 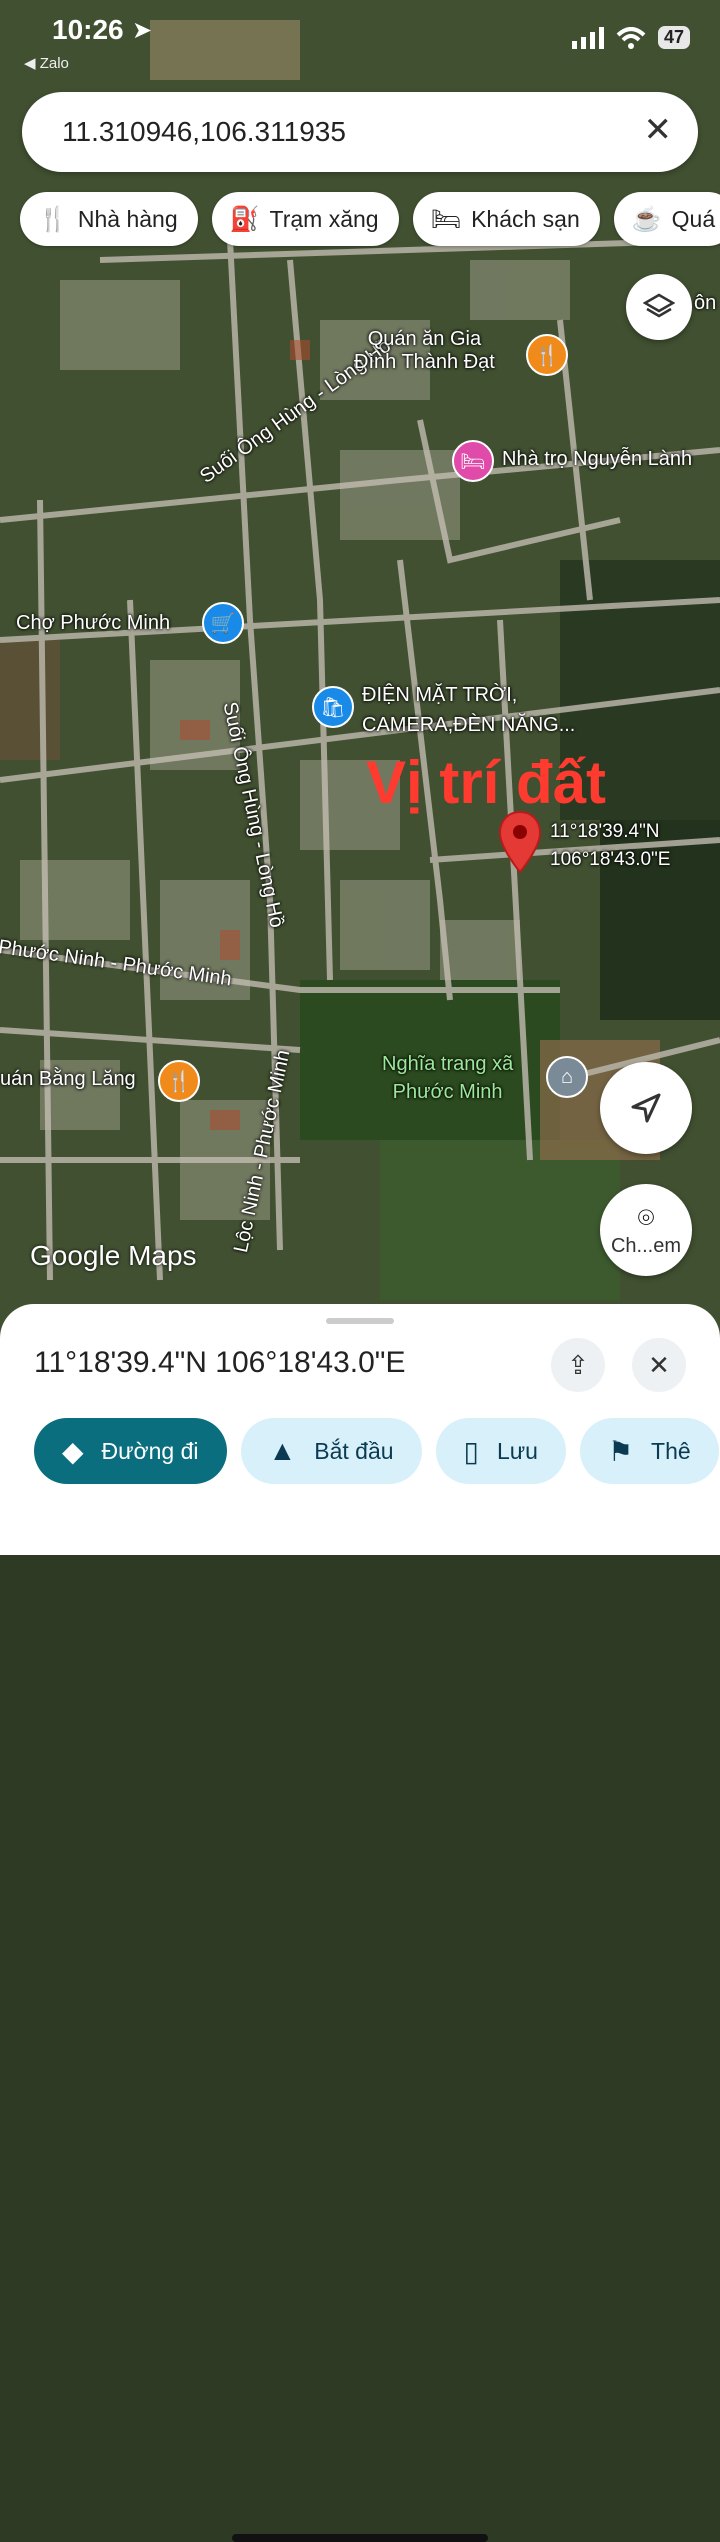 What do you see at coordinates (693, 218) in the screenshot?
I see `chip-label: Quá` at bounding box center [693, 218].